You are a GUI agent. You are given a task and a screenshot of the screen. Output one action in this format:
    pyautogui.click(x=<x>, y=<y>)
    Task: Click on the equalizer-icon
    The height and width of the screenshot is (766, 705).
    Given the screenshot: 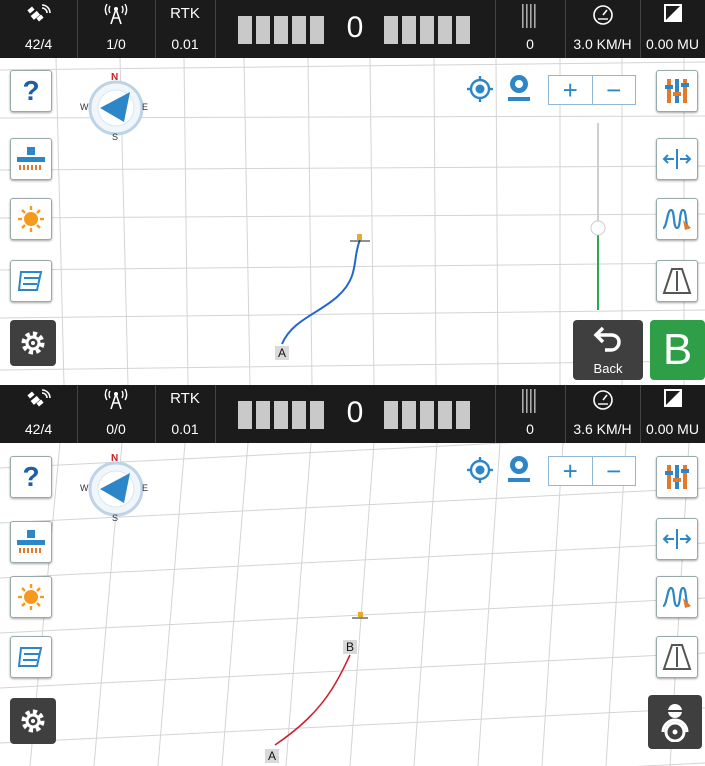 What is the action you would take?
    pyautogui.click(x=677, y=91)
    